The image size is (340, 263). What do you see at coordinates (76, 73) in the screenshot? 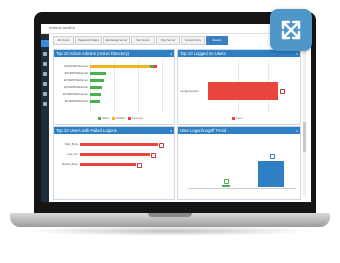
I see `row-label: ENTERPRISE\jsmith` at bounding box center [76, 73].